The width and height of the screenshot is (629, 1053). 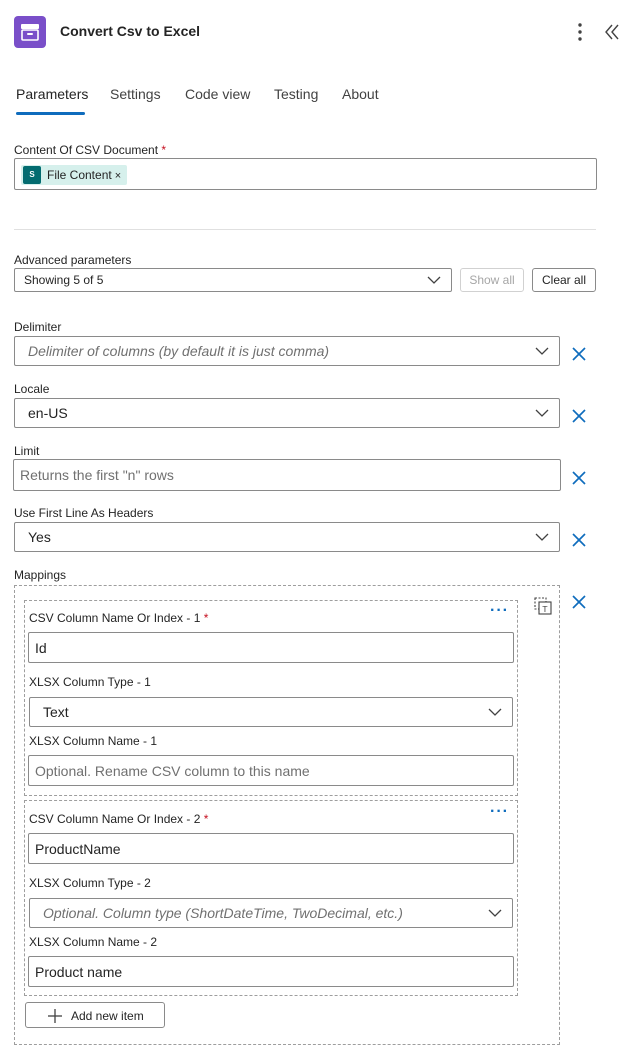 What do you see at coordinates (52, 94) in the screenshot?
I see `tab-parameters: Parameters` at bounding box center [52, 94].